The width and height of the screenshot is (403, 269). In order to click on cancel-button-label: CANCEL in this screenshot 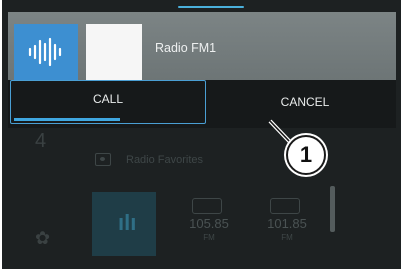, I will do `click(305, 102)`.